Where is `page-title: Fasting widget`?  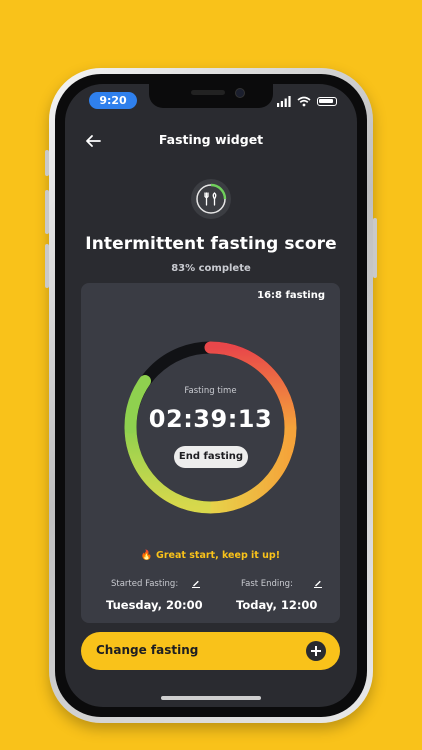 page-title: Fasting widget is located at coordinates (211, 139).